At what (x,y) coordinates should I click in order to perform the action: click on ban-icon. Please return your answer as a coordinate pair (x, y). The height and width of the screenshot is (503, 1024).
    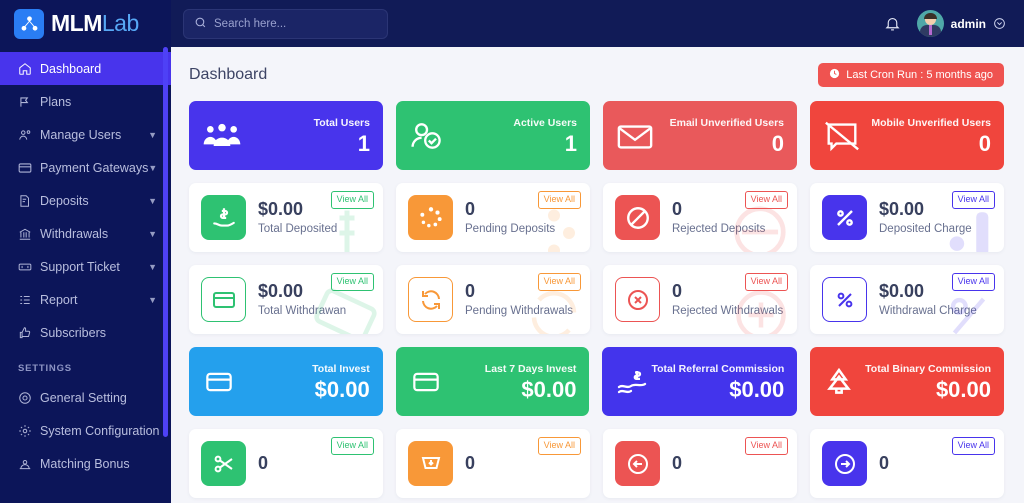
    Looking at the image, I should click on (637, 217).